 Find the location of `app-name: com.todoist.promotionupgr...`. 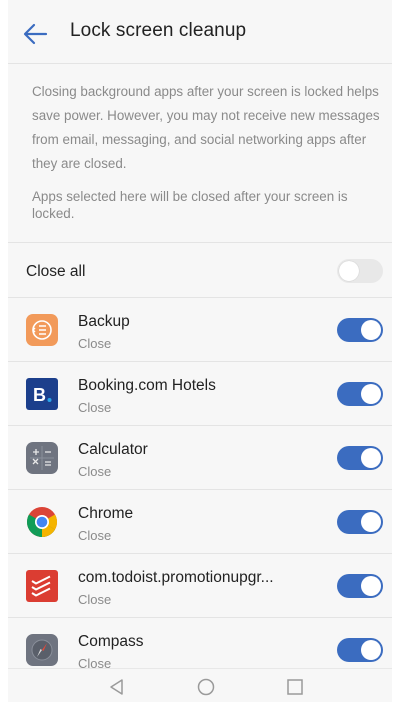

app-name: com.todoist.promotionupgr... is located at coordinates (176, 577).